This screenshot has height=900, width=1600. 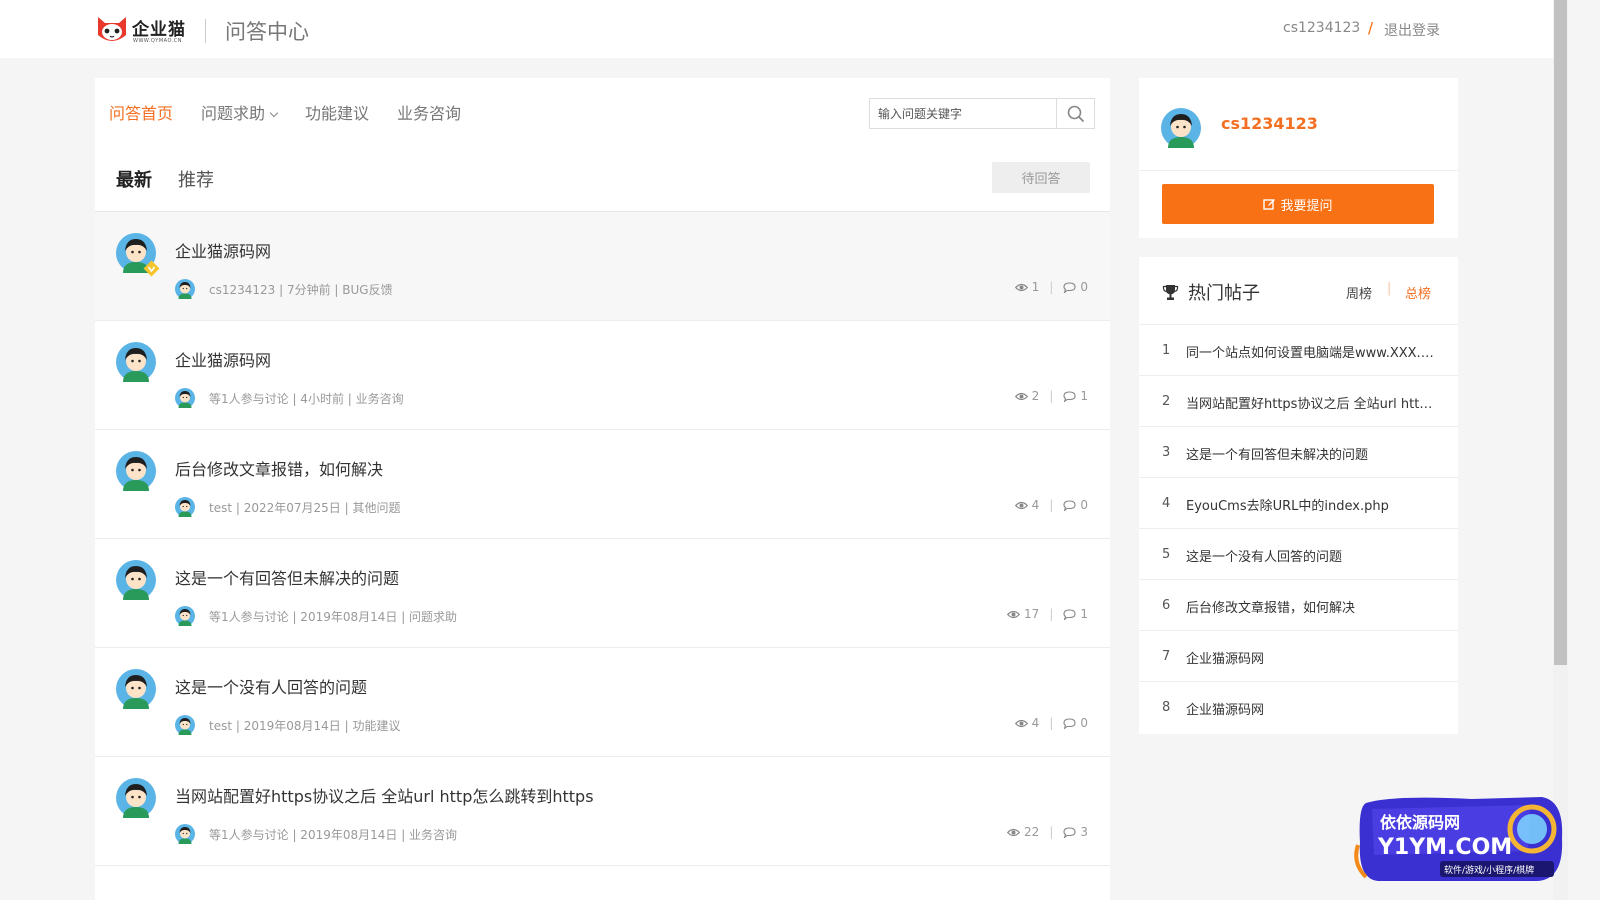 I want to click on logout-link: 退出登录, so click(x=1412, y=30).